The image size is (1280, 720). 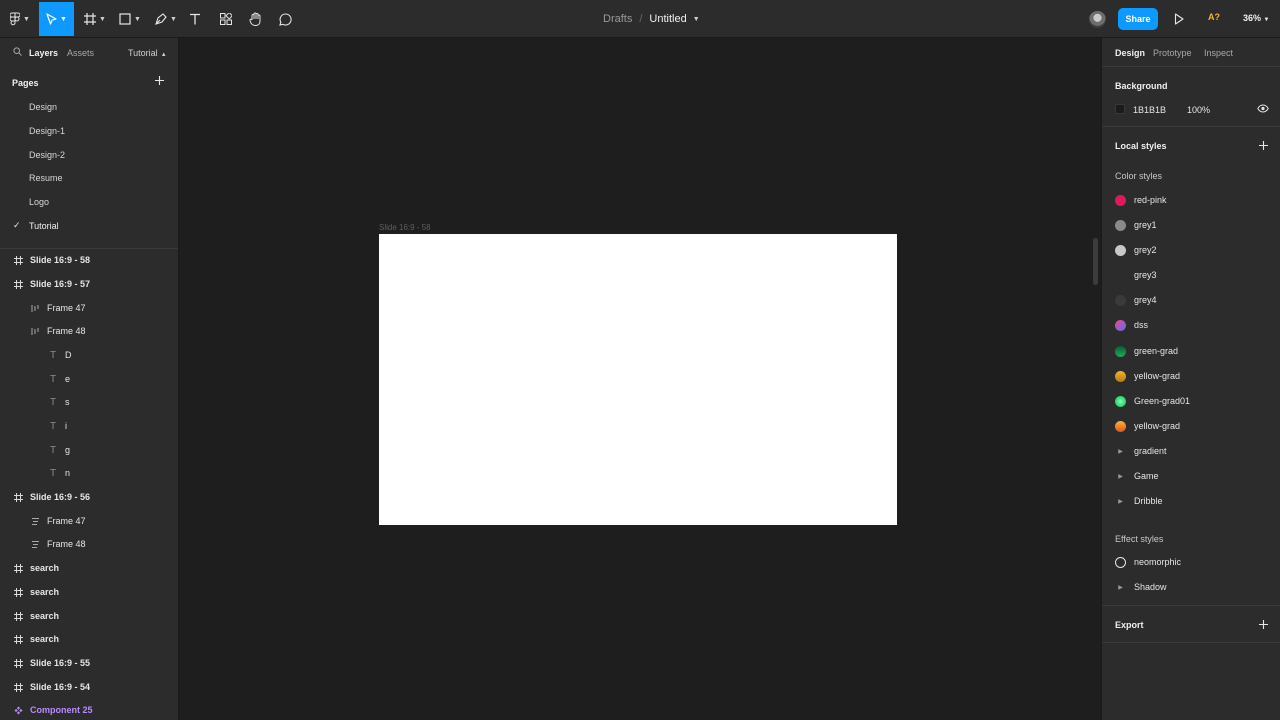 I want to click on layer-row: T i, so click(x=57, y=426).